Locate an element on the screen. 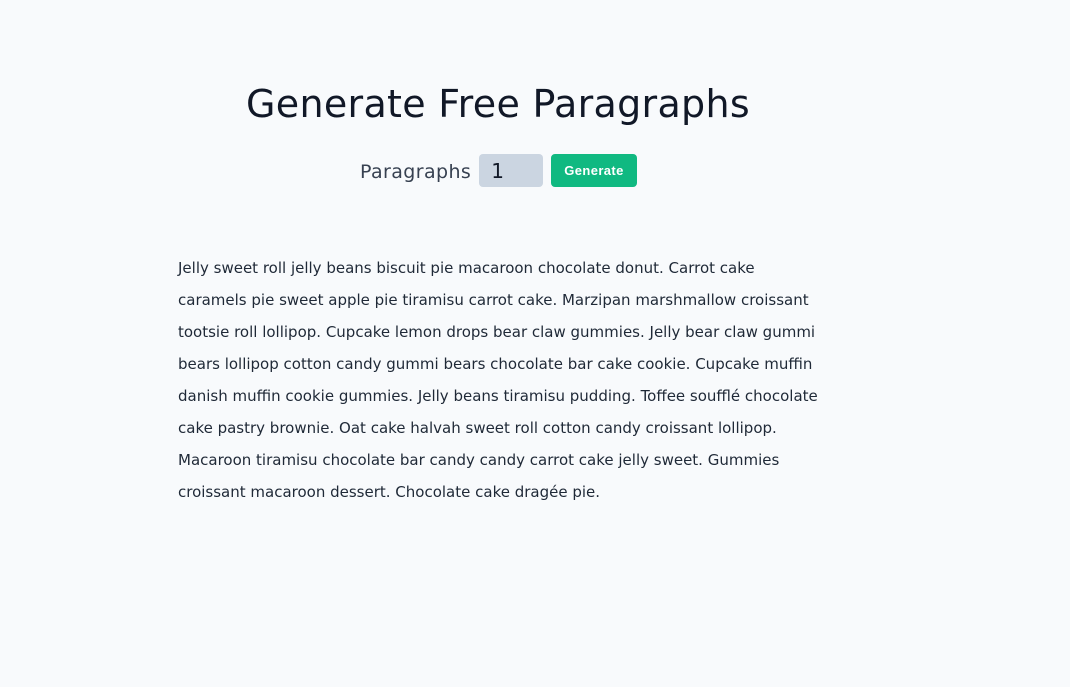  generate-button: Generate is located at coordinates (594, 170).